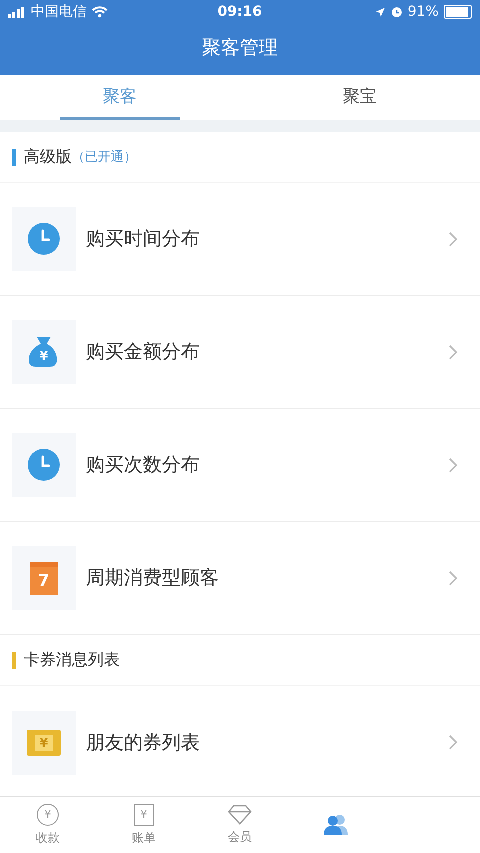 This screenshot has height=853, width=480. What do you see at coordinates (458, 12) in the screenshot?
I see `battery-icon` at bounding box center [458, 12].